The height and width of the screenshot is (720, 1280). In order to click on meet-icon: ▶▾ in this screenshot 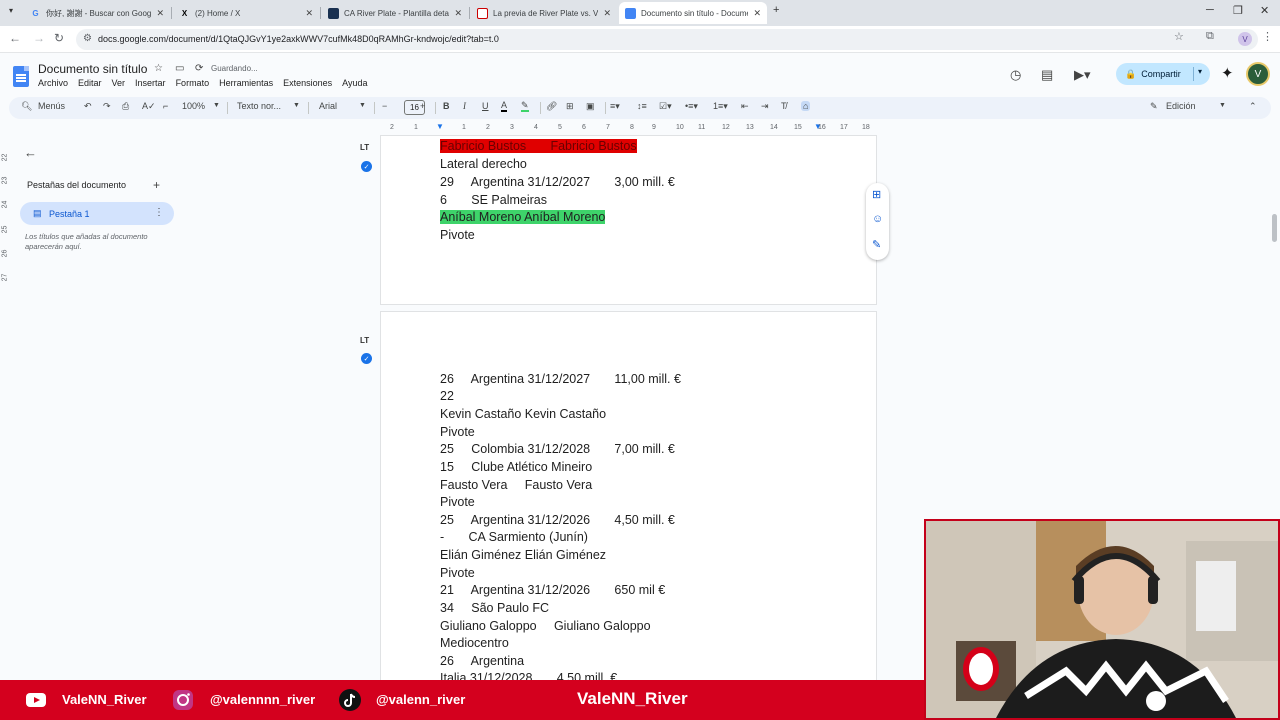, I will do `click(1082, 75)`.